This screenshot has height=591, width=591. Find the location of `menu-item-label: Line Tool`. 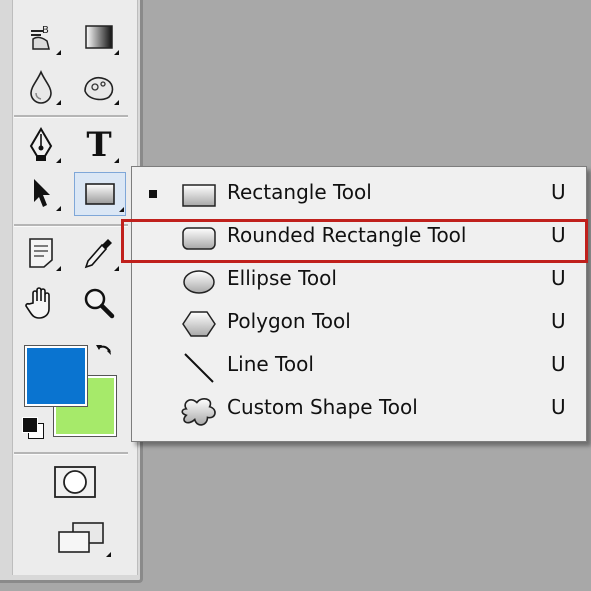

menu-item-label: Line Tool is located at coordinates (270, 364).